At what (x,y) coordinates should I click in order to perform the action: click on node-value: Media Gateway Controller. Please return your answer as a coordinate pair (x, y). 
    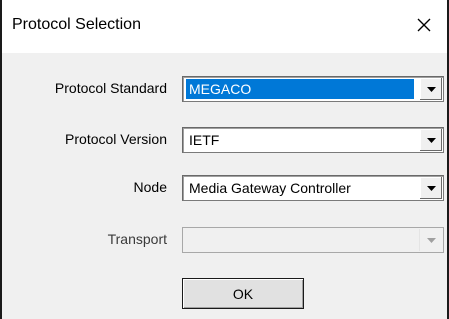
    Looking at the image, I should click on (270, 188).